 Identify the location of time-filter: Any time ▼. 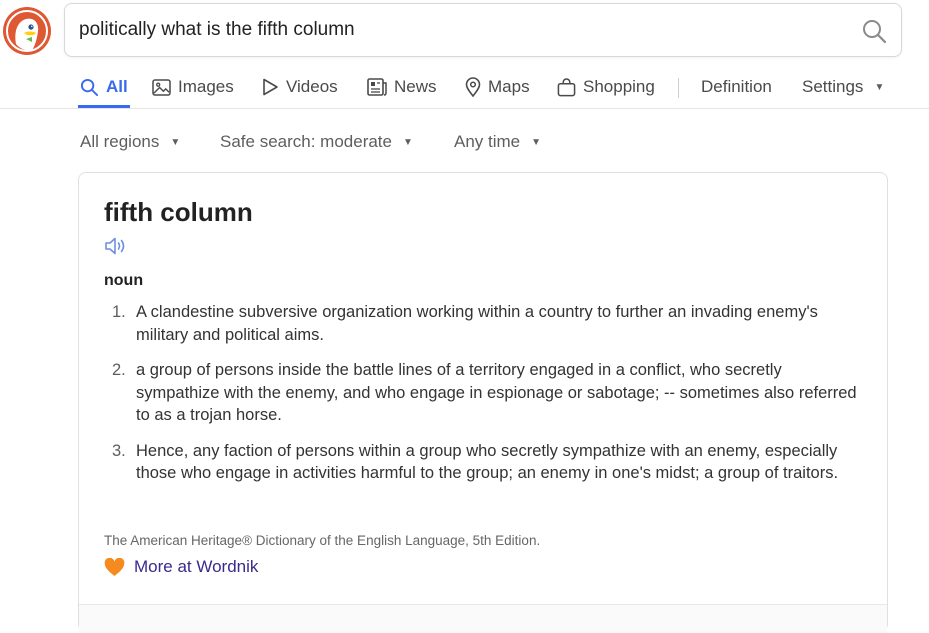
(497, 142).